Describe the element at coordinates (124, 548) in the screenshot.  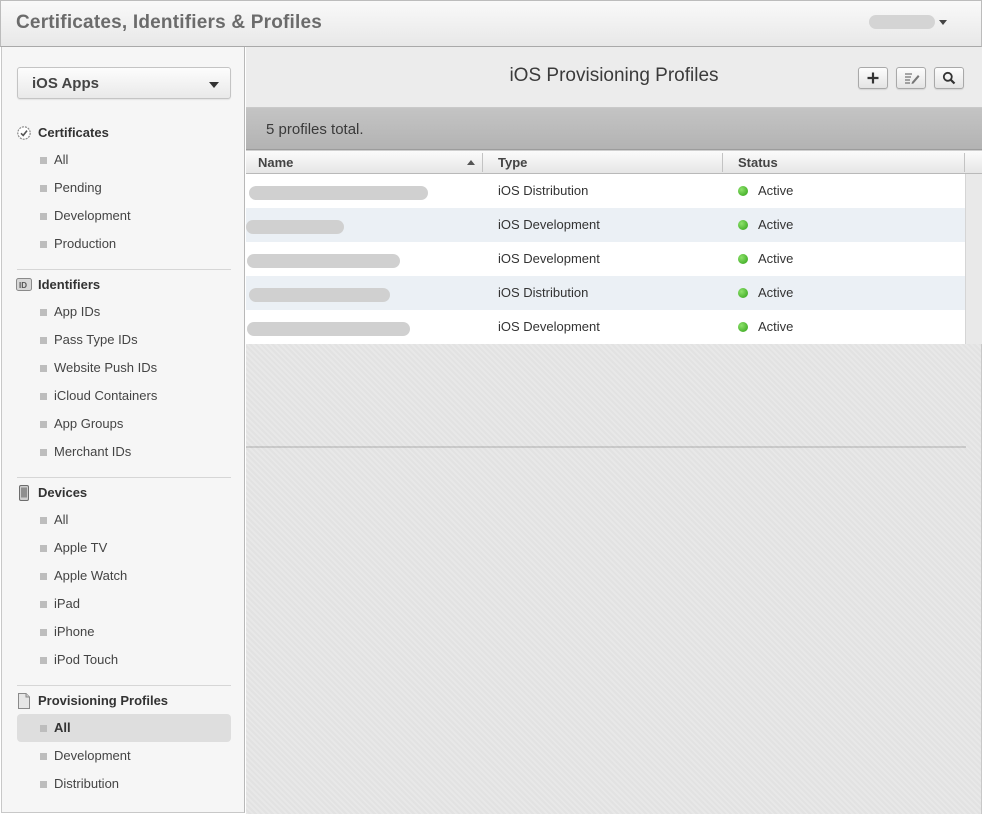
I see `sidebar-item-apple-tv: Apple TV` at that location.